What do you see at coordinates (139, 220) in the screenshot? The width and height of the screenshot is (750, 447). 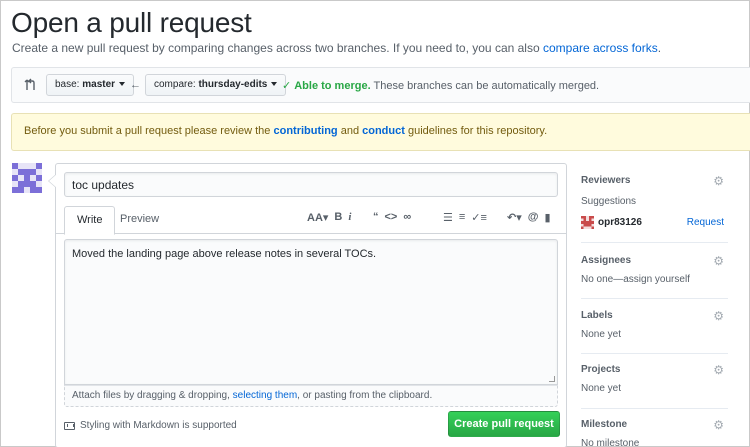 I see `tab-preview: Preview` at bounding box center [139, 220].